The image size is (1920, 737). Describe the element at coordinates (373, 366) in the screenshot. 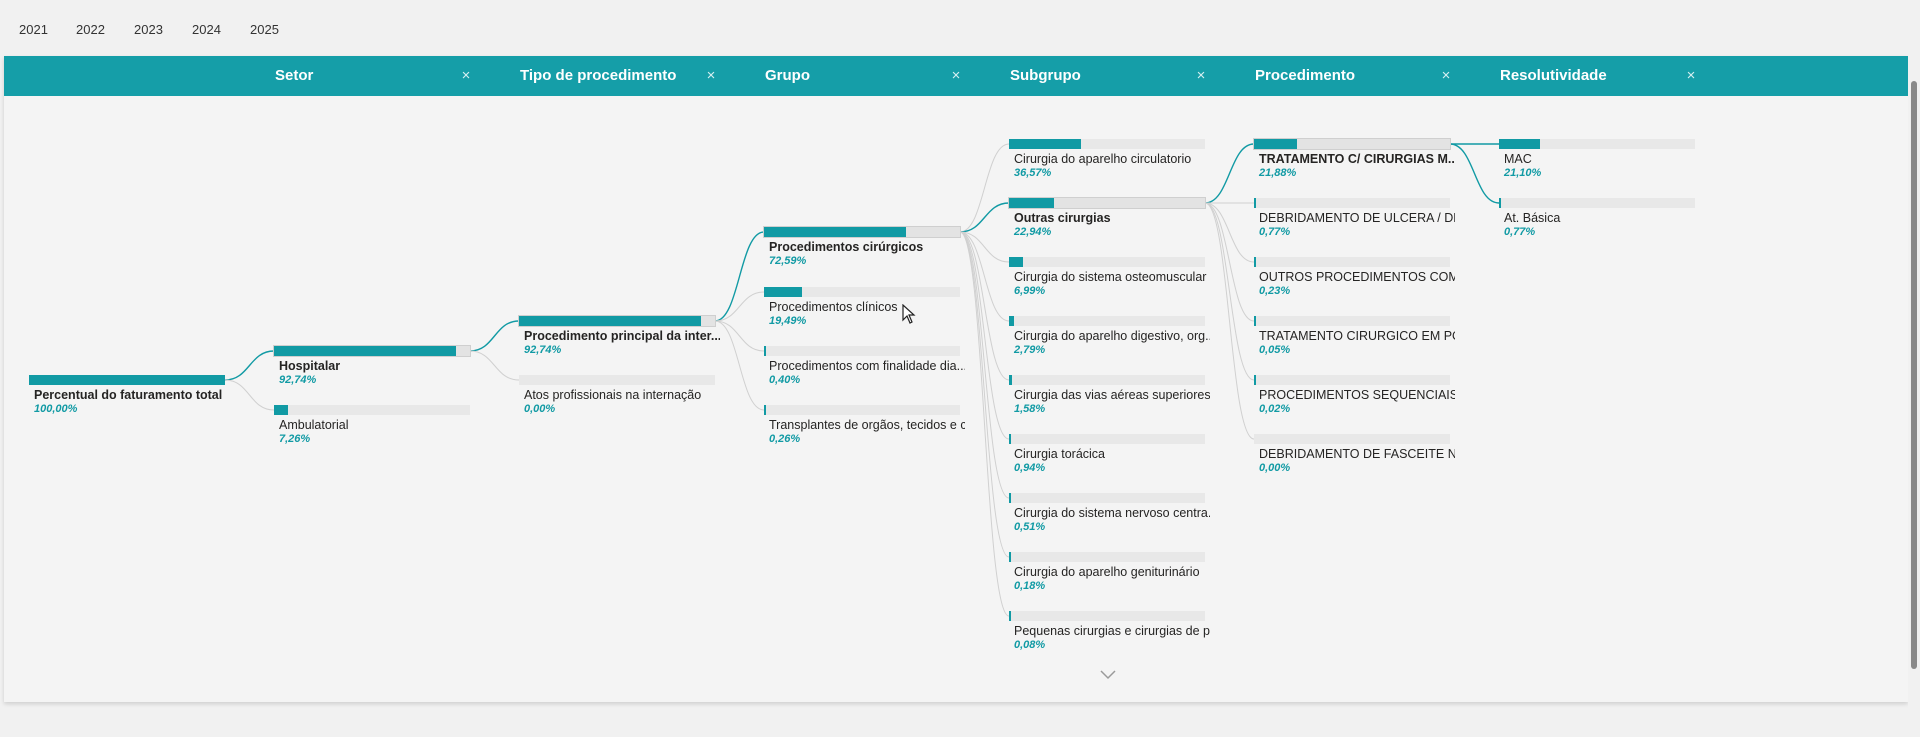

I see `setor-node: Hospitalar 92,74%` at that location.